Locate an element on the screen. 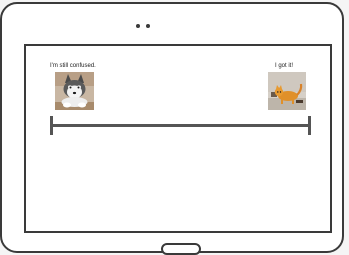 The height and width of the screenshot is (255, 349). scale-left-end is located at coordinates (51, 125).